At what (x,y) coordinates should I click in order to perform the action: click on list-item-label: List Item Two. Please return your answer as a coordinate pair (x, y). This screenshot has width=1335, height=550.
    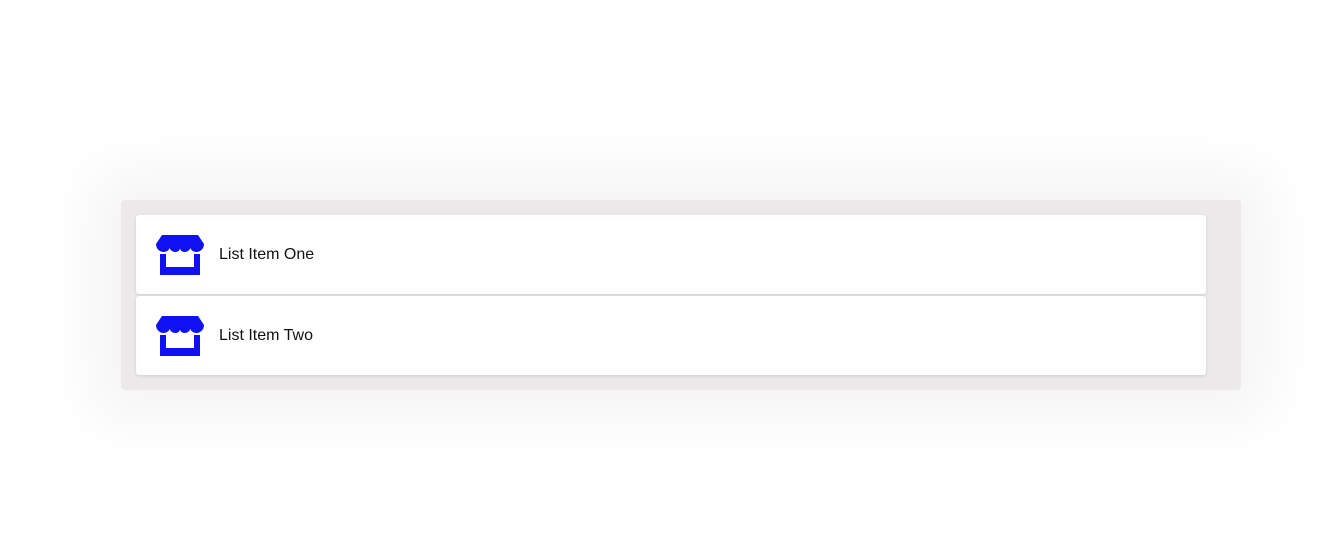
    Looking at the image, I should click on (266, 335).